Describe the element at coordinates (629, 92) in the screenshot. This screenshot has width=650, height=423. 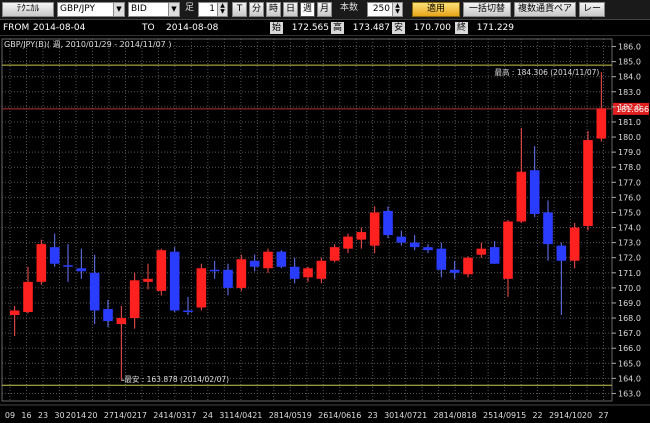
I see `y-tick-label: 183.0` at that location.